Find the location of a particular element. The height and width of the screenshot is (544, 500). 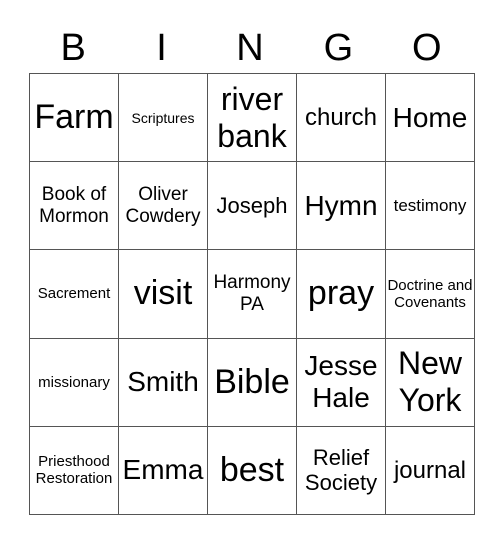

bingo-cell: Relief Society is located at coordinates (341, 470).